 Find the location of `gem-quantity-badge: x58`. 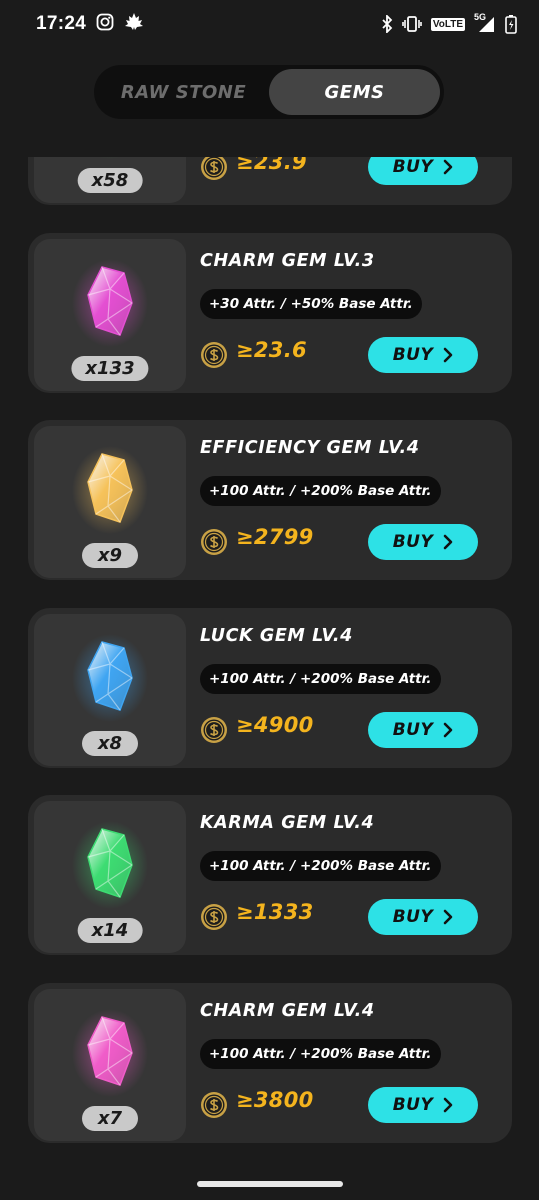

gem-quantity-badge: x58 is located at coordinates (110, 180).